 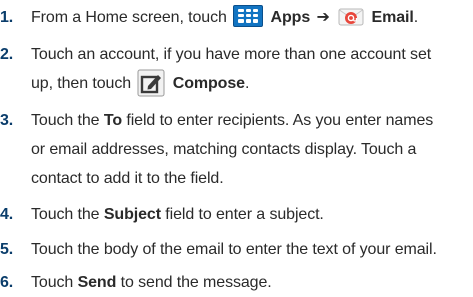 What do you see at coordinates (252, 83) in the screenshot?
I see `step-2-line-2: up, then touch Compose.` at bounding box center [252, 83].